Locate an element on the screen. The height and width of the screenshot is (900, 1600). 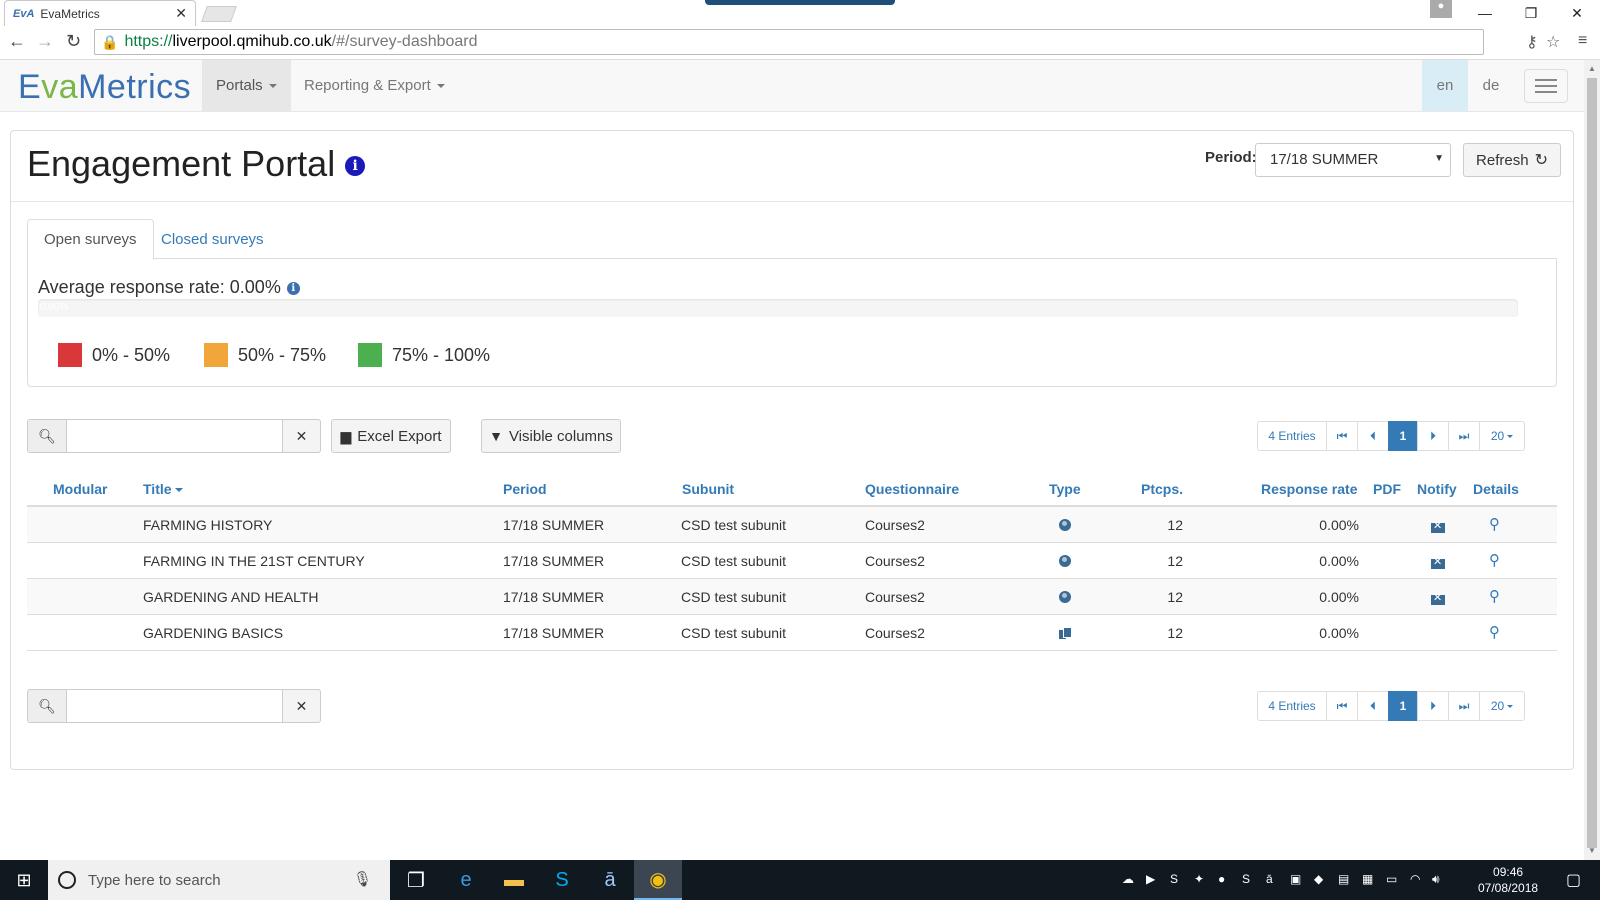
tray-app-icon: ā is located at coordinates (1269, 879).